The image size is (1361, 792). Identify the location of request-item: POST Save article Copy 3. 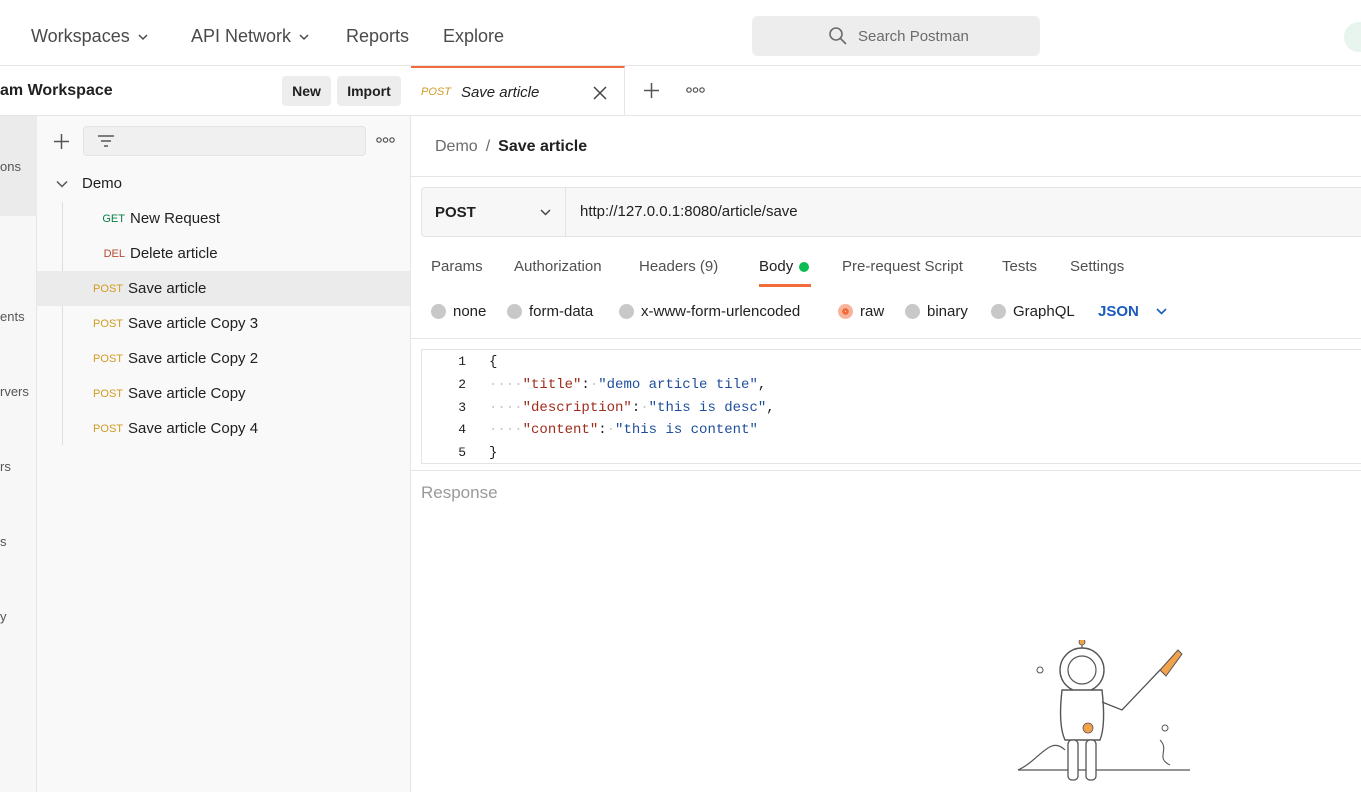
(223, 323).